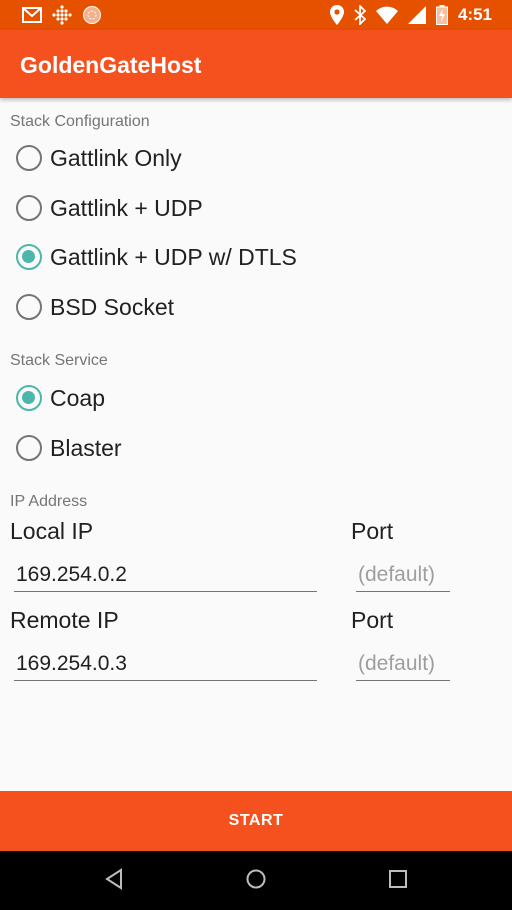  I want to click on back-icon, so click(114, 879).